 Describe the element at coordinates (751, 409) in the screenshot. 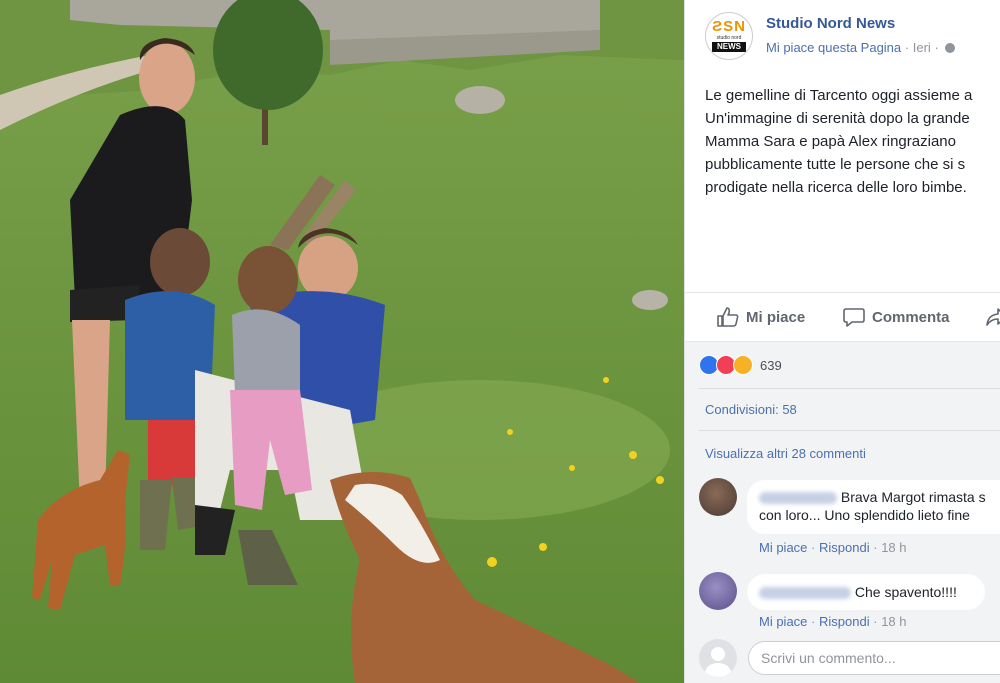

I see `shares-link: Condivisioni: 58` at that location.